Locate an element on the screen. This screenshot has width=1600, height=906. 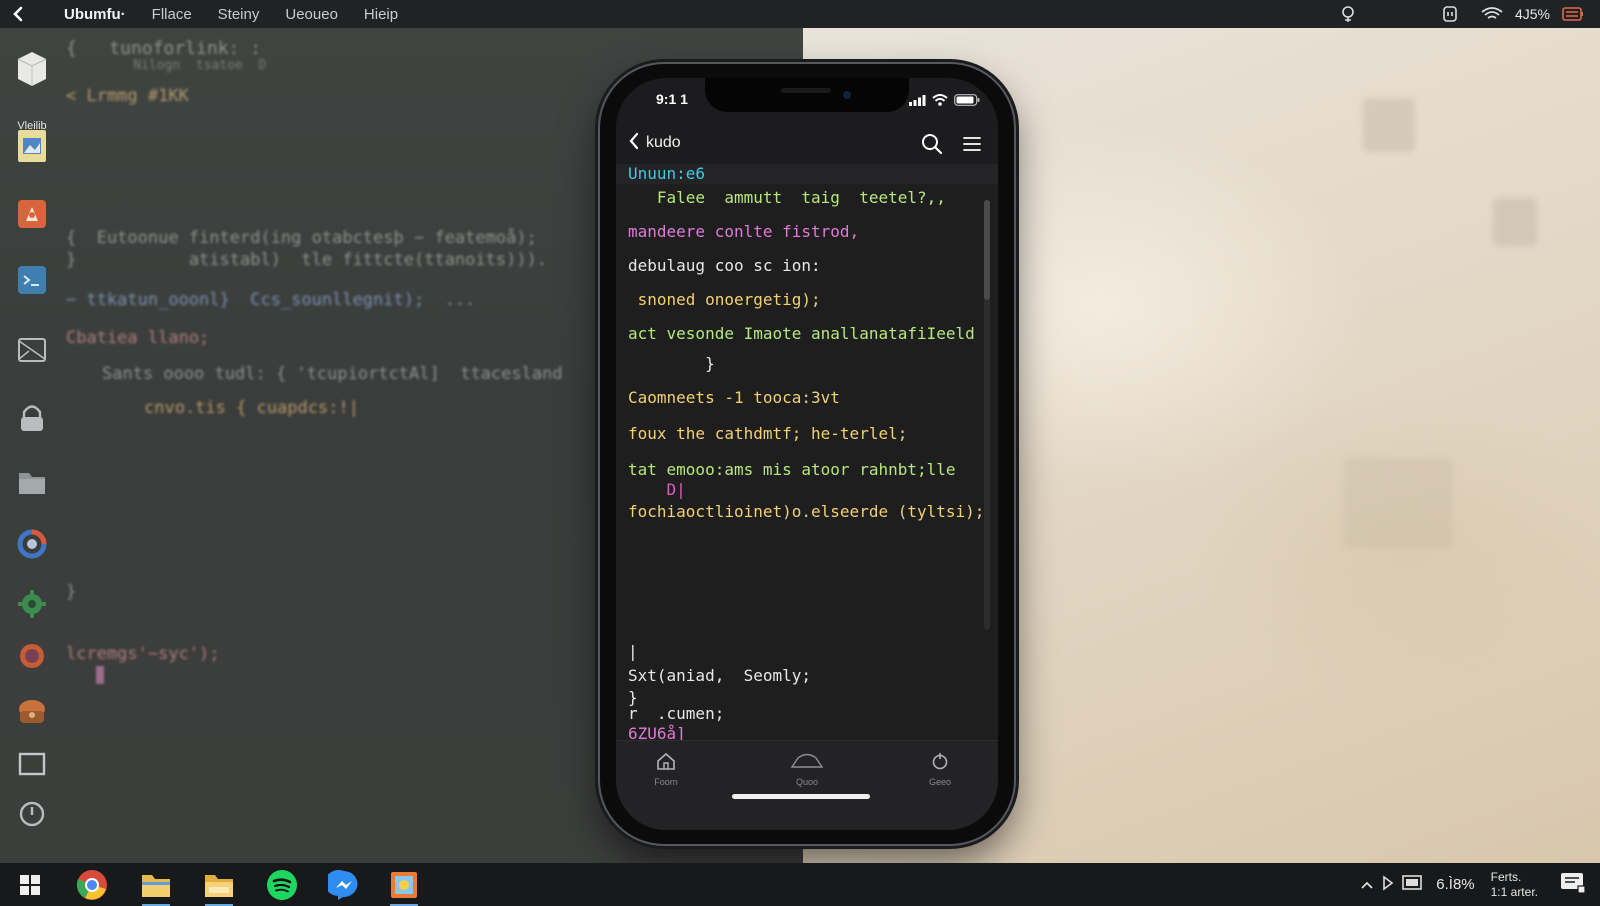
file-explorer-icon is located at coordinates (156, 886).